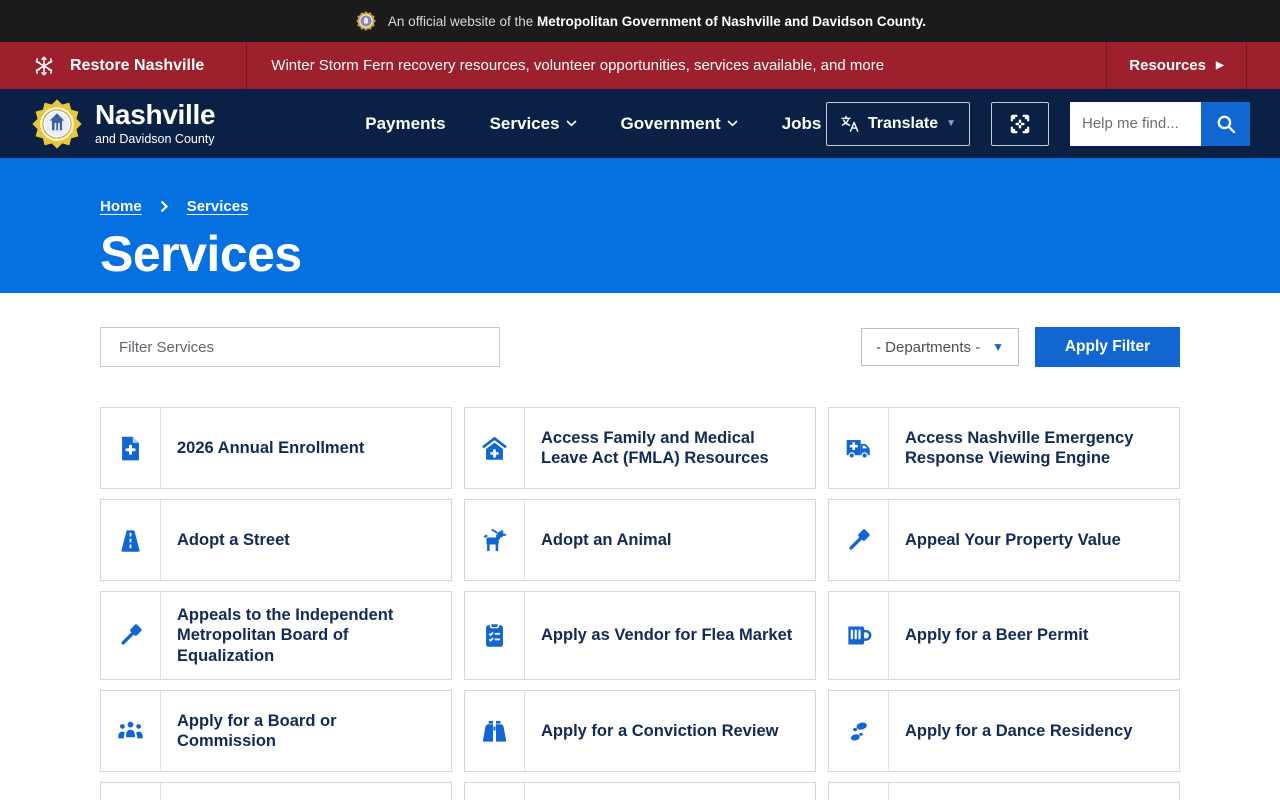 The height and width of the screenshot is (800, 1280). I want to click on beer-mug-icon, so click(859, 636).